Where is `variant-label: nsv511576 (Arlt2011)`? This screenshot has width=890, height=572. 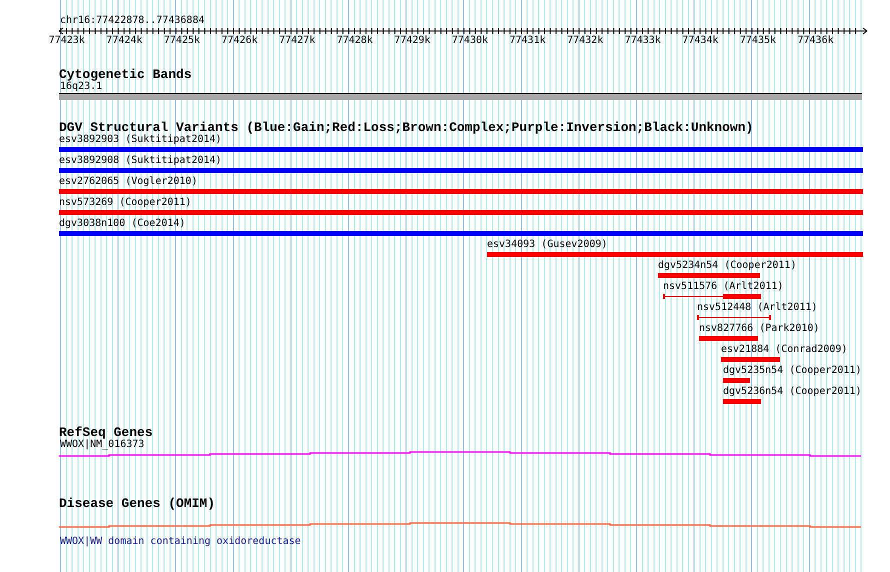
variant-label: nsv511576 (Arlt2011) is located at coordinates (723, 287).